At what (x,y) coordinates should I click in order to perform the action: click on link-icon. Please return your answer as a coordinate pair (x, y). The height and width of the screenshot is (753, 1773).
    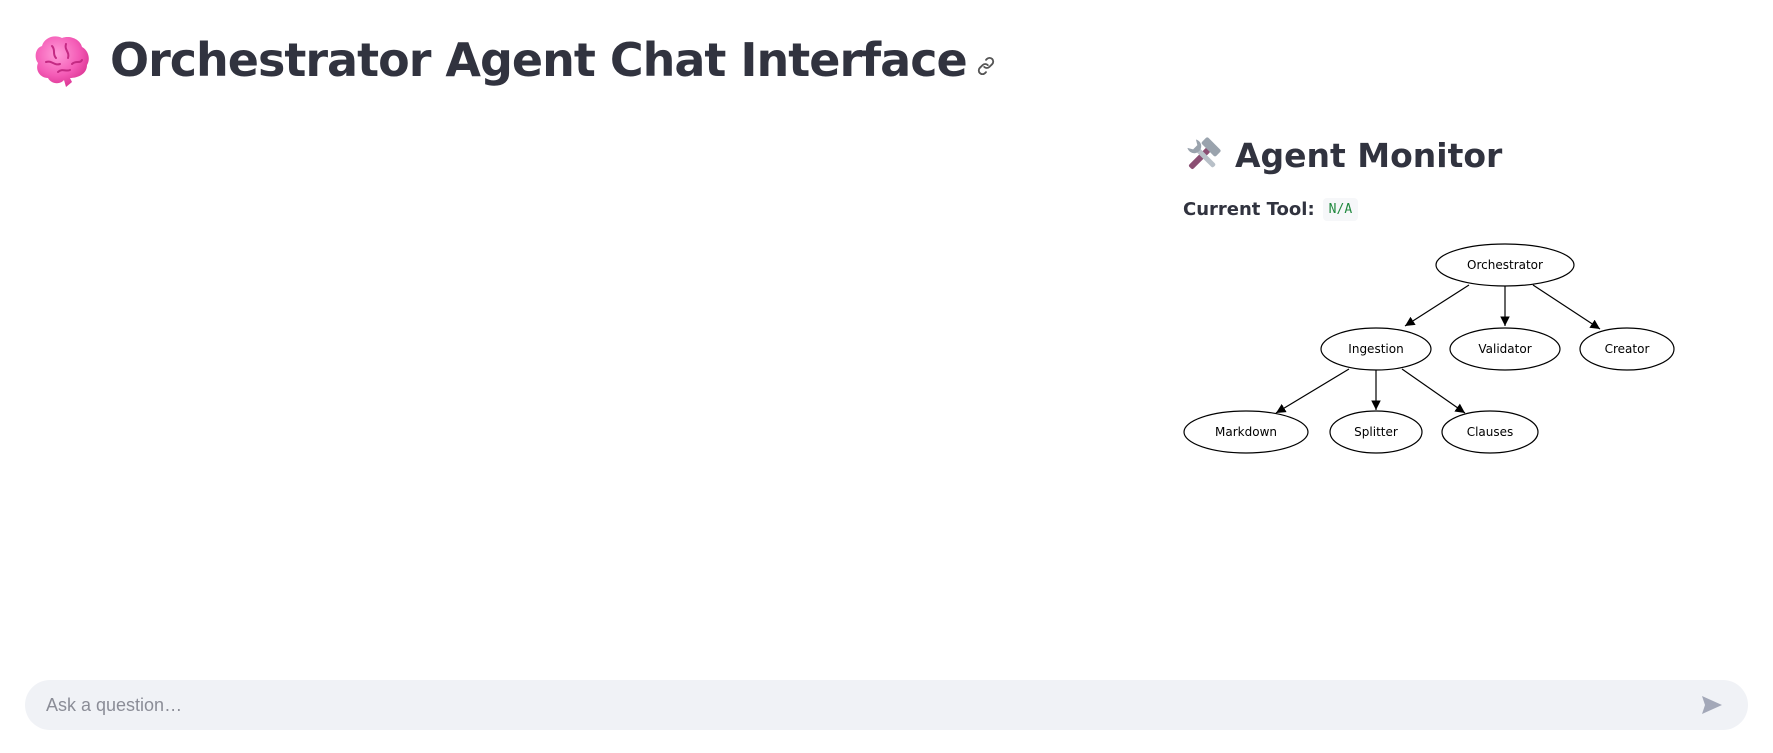
    Looking at the image, I should click on (986, 66).